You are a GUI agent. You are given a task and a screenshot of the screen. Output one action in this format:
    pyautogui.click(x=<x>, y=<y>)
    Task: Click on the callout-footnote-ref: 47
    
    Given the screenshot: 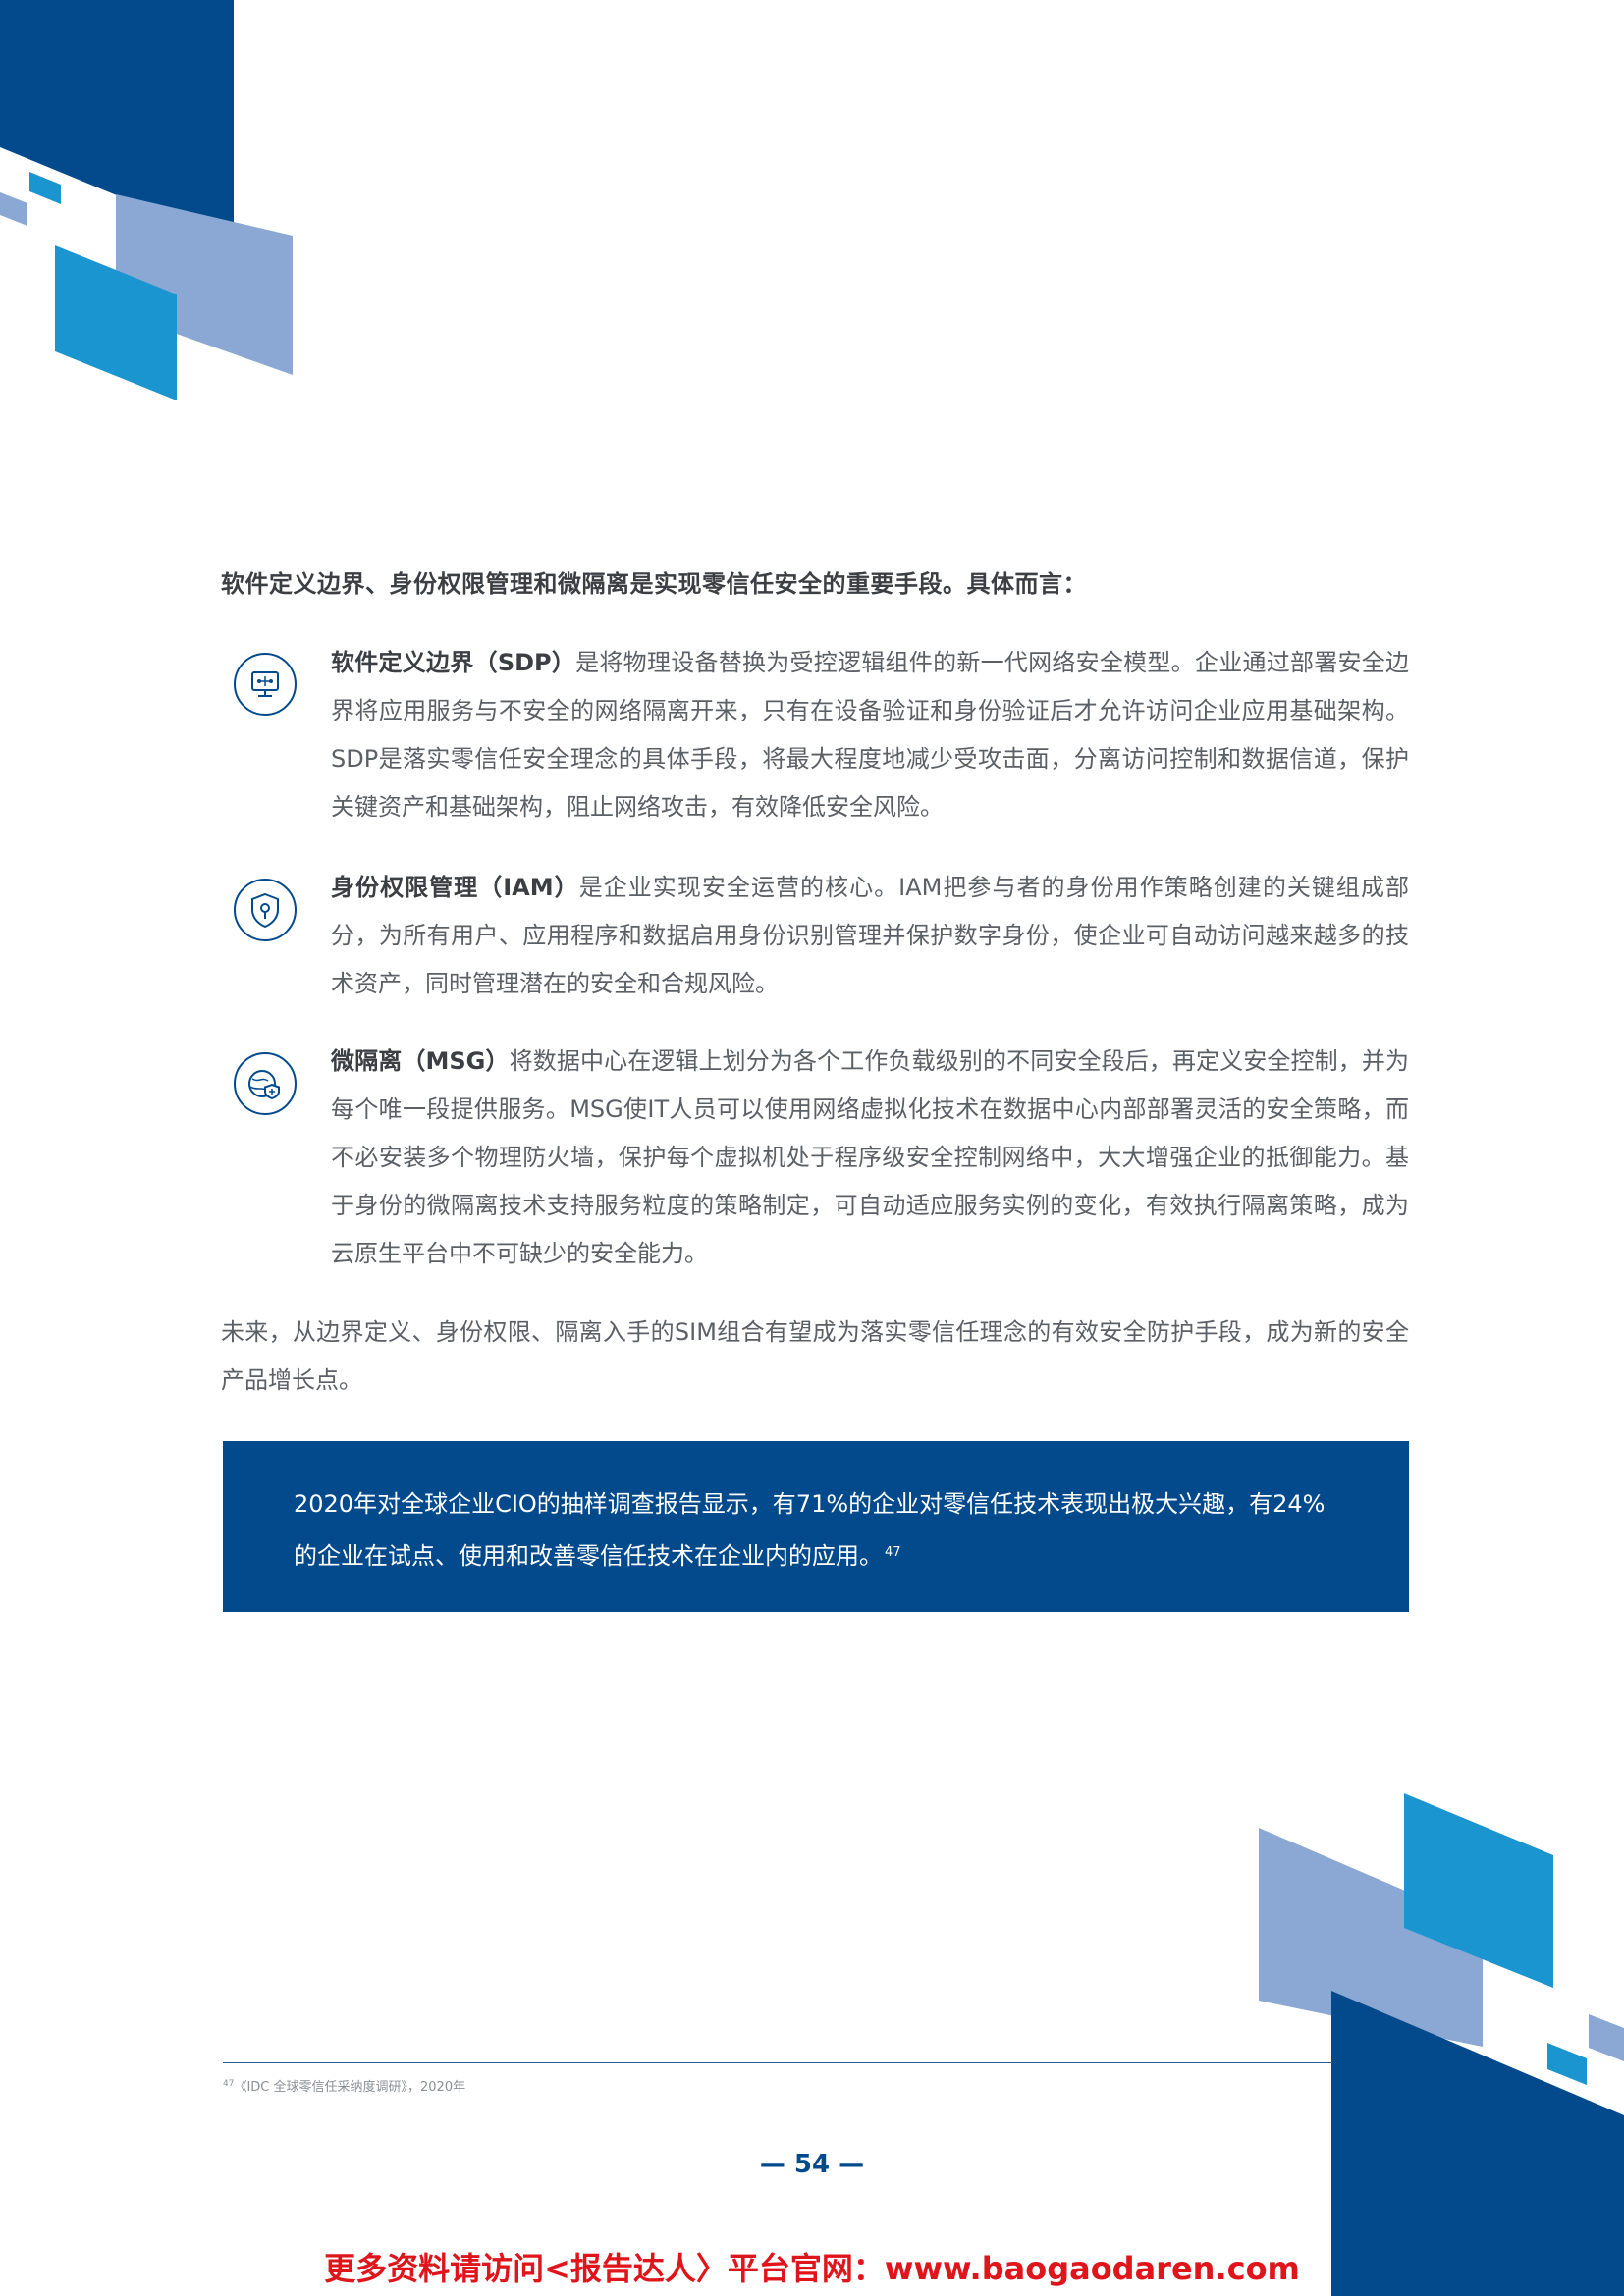 What is the action you would take?
    pyautogui.click(x=893, y=1553)
    